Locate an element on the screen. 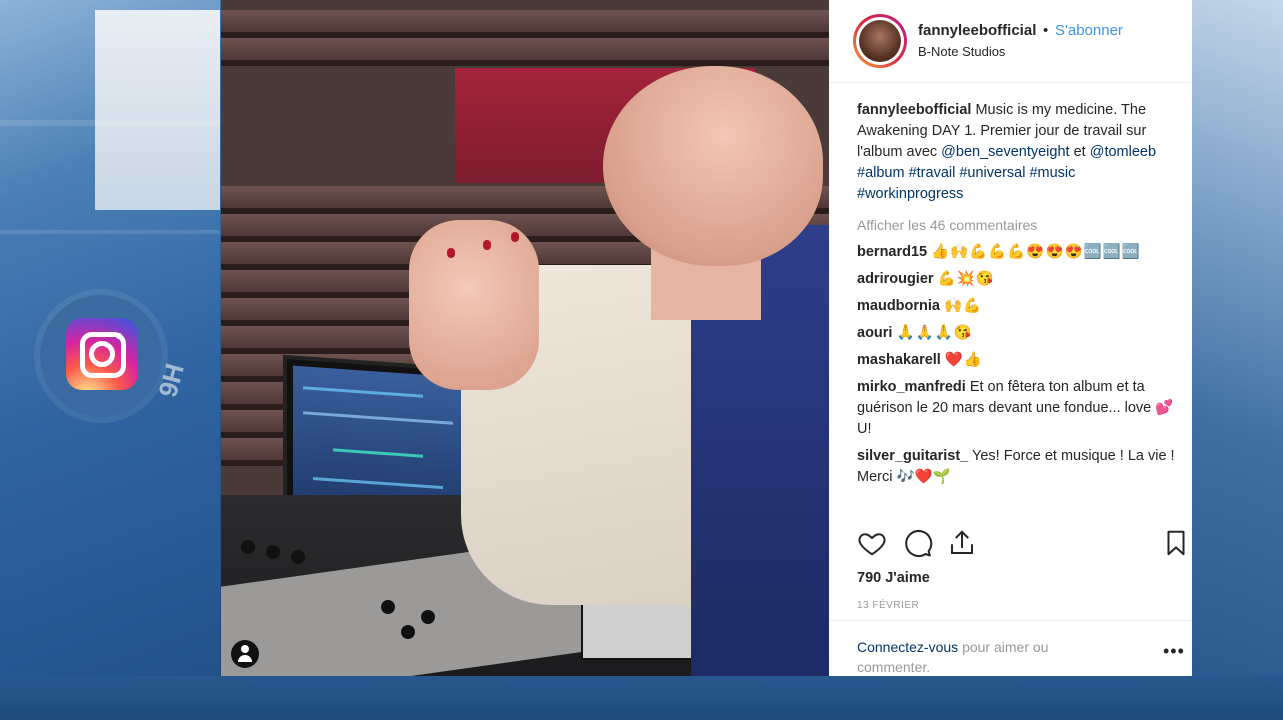 The height and width of the screenshot is (720, 1283). comment-username: bernard15 is located at coordinates (892, 252).